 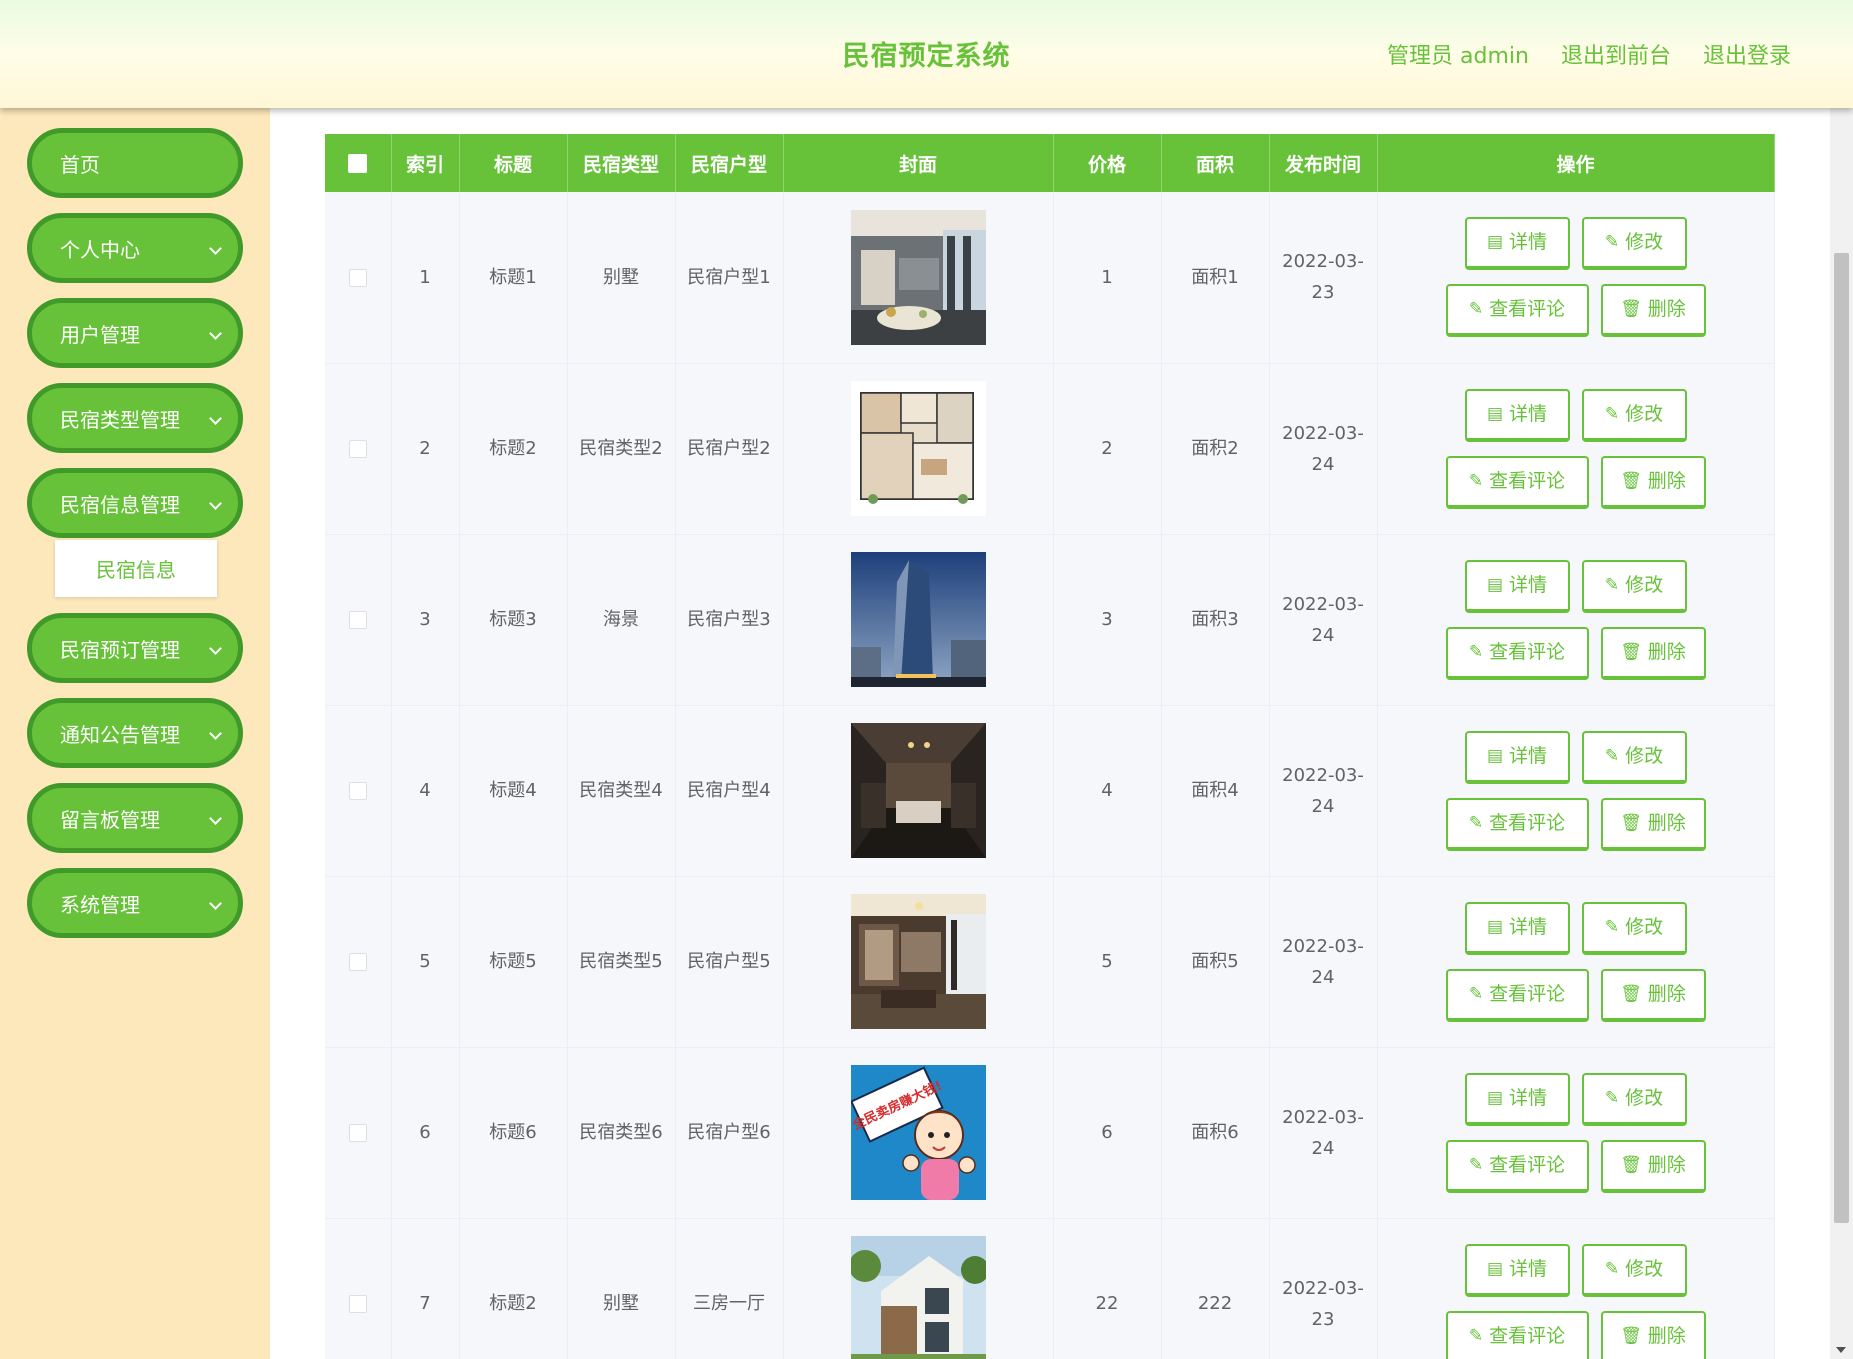 What do you see at coordinates (918, 1297) in the screenshot?
I see `cover-image-villa-exterior` at bounding box center [918, 1297].